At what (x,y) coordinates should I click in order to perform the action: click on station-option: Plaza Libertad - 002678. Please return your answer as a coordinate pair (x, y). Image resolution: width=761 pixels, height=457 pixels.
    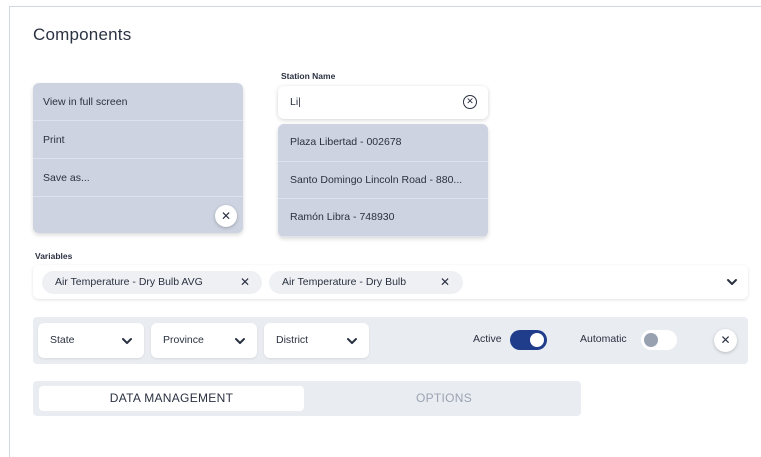
    Looking at the image, I should click on (383, 143).